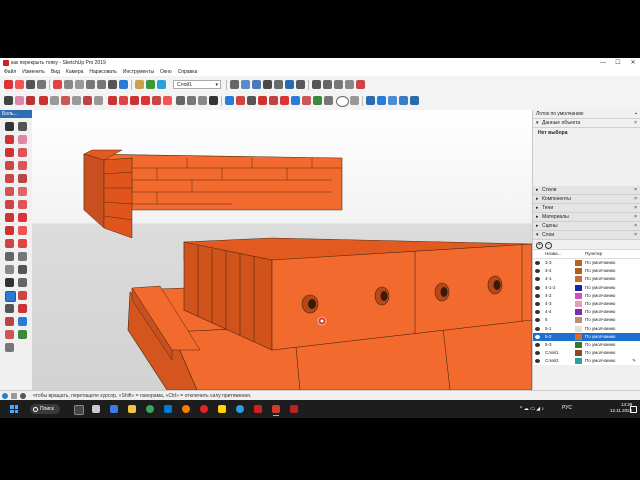 The image size is (640, 480). I want to click on layer-name: 5, so click(546, 320).